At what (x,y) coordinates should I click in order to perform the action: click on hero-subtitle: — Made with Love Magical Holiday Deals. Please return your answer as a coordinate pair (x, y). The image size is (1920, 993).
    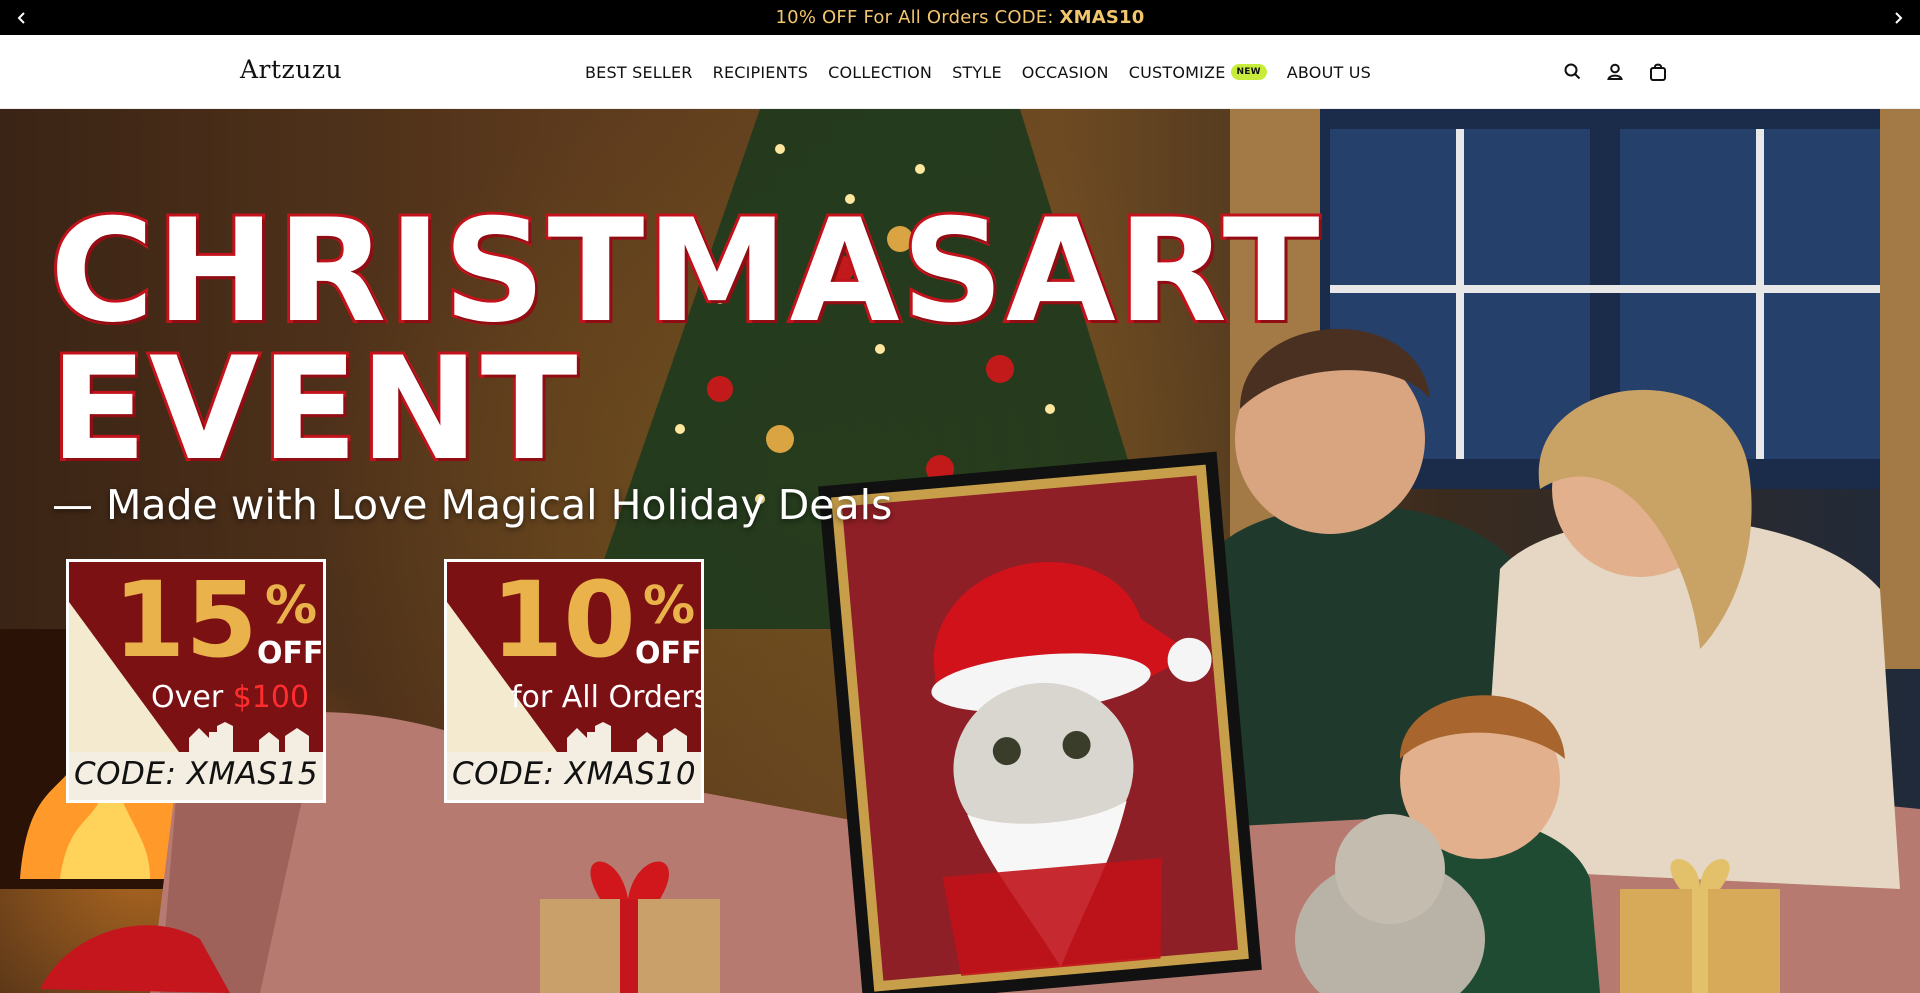
    Looking at the image, I should click on (472, 505).